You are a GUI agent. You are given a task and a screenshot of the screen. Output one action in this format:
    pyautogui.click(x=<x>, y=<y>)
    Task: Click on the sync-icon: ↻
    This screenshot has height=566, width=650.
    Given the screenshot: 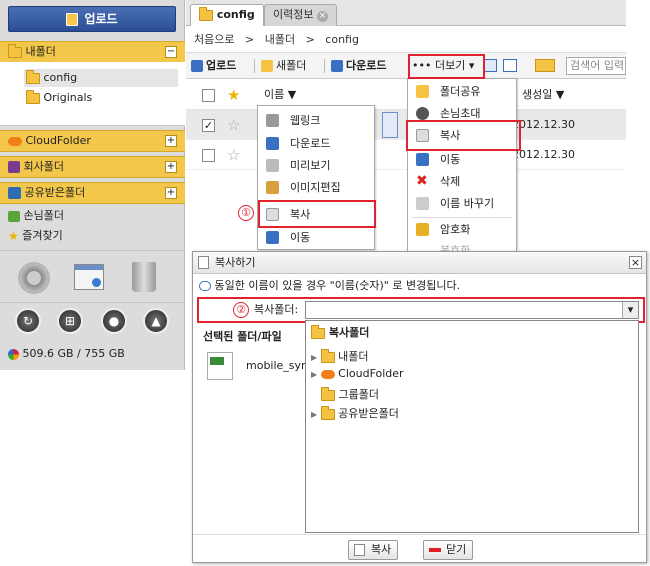 What is the action you would take?
    pyautogui.click(x=28, y=321)
    